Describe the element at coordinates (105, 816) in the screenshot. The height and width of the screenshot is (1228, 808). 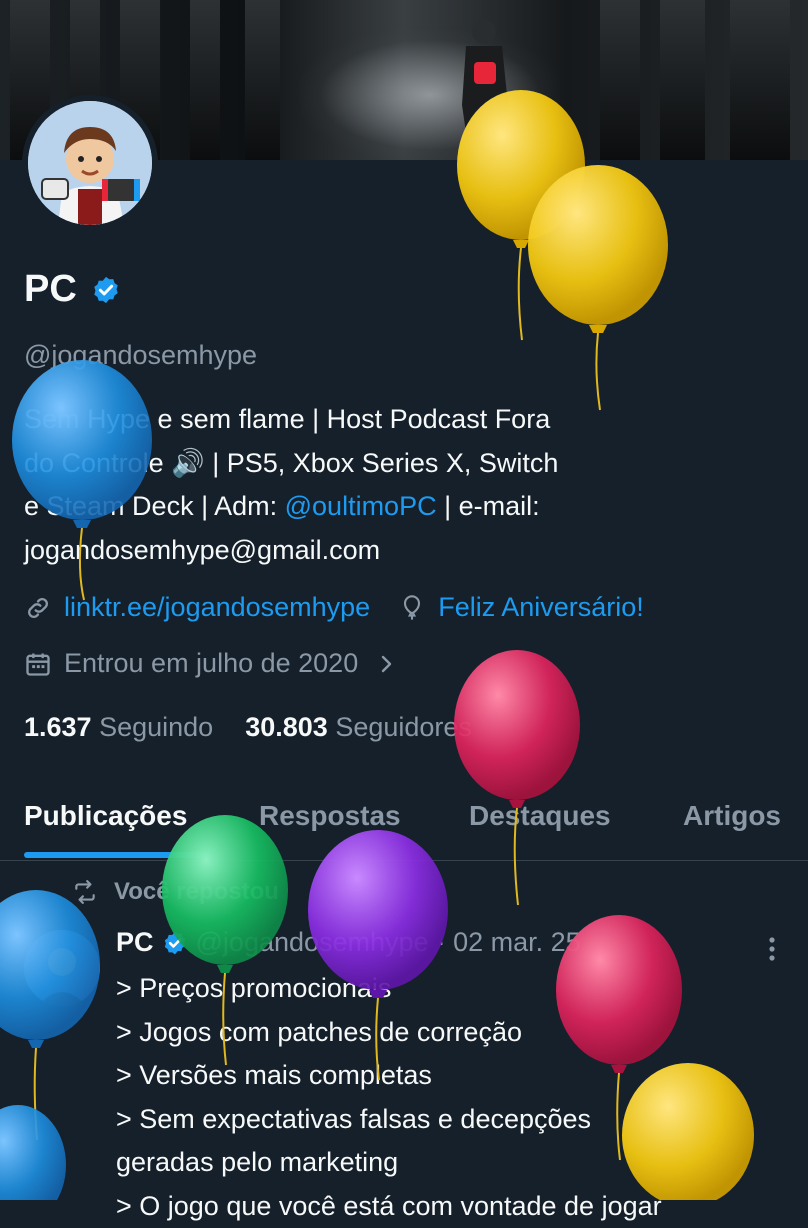
I see `tab-publicacoes: Publicações` at that location.